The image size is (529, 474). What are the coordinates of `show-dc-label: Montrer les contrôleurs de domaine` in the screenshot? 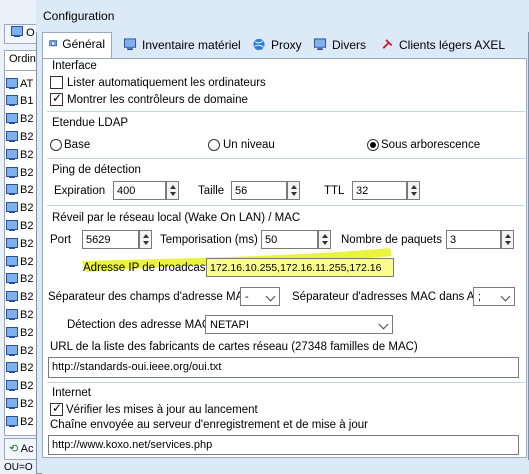 It's located at (157, 100).